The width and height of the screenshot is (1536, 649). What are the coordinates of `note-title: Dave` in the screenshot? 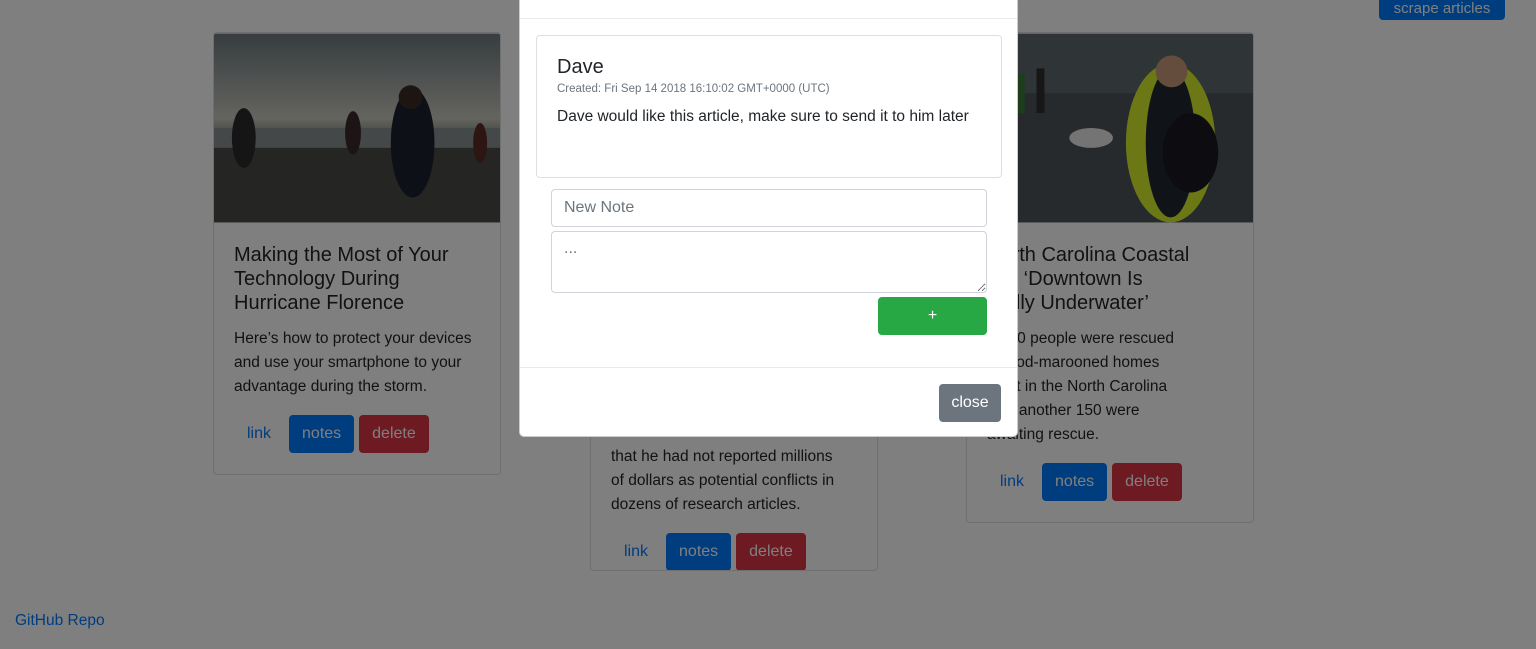 It's located at (580, 67).